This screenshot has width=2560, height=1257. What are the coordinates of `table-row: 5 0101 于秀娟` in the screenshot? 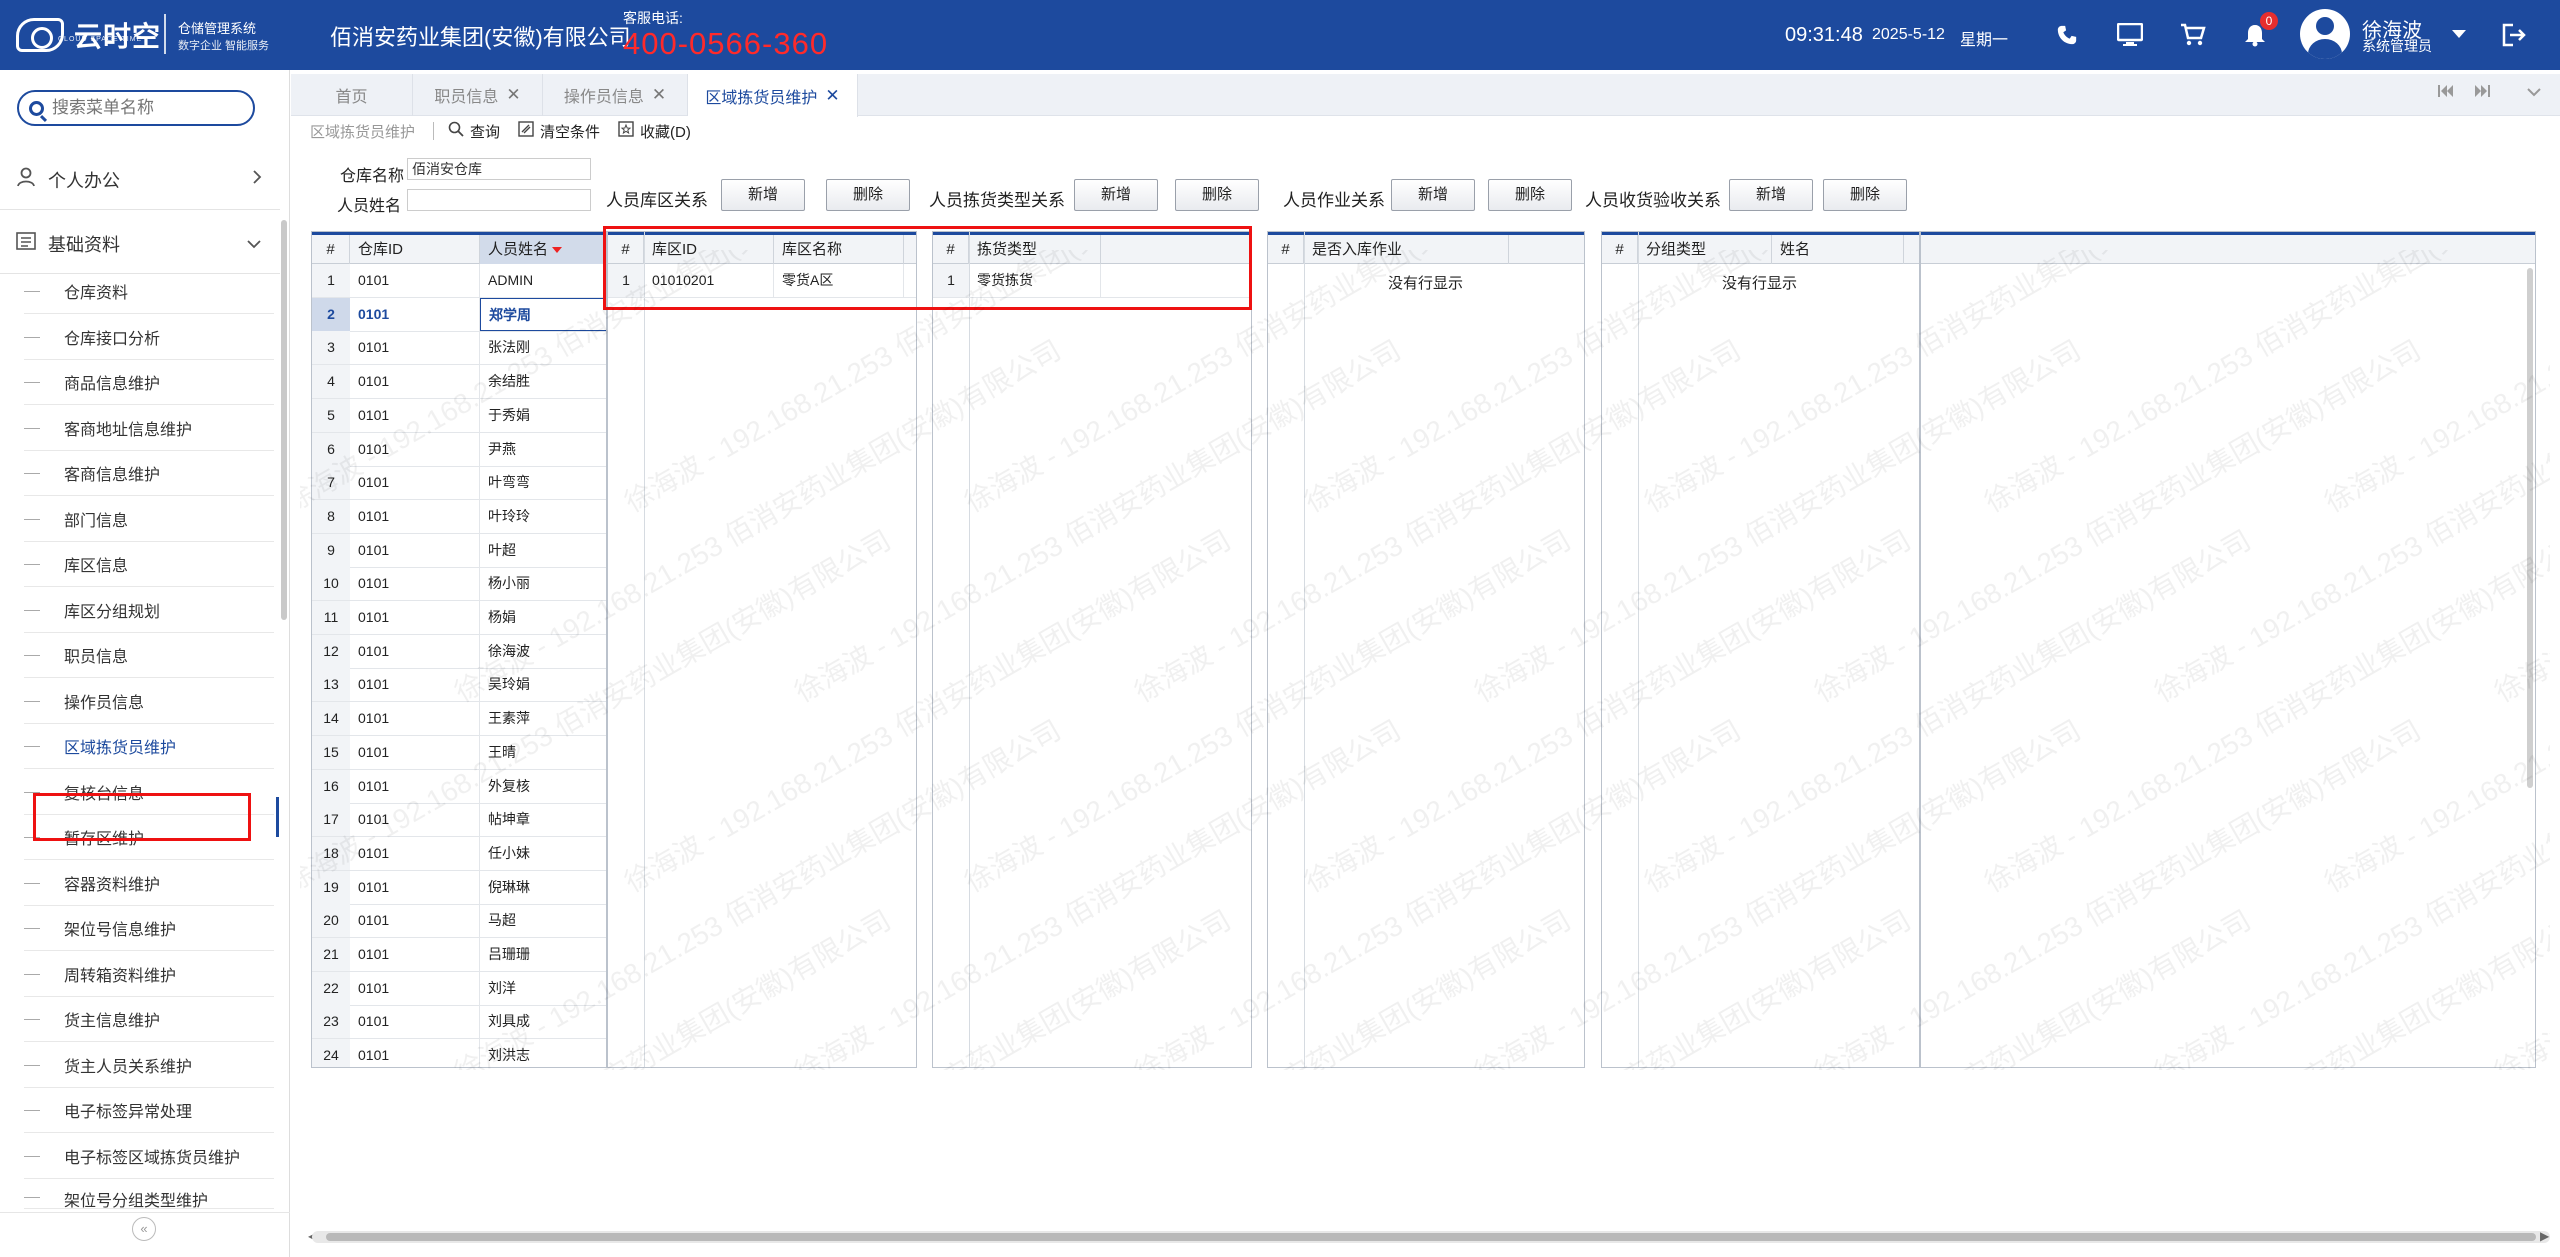 It's located at (459, 415).